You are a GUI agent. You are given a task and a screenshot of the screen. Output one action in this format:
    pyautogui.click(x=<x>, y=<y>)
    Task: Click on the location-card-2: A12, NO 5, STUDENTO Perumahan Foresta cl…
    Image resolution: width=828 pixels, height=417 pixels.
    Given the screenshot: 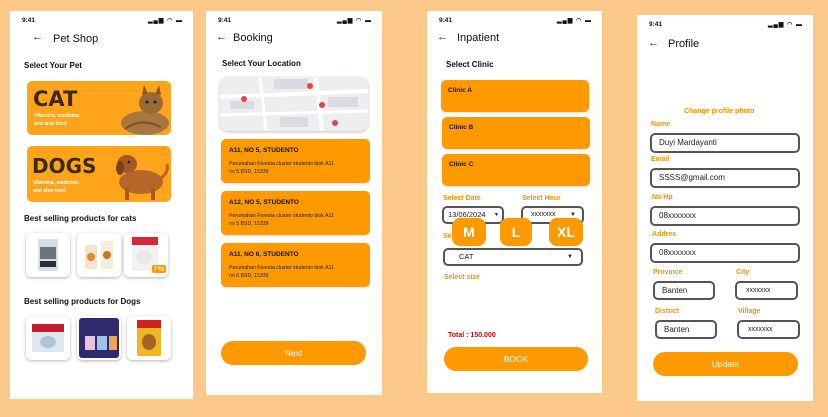 What is the action you would take?
    pyautogui.click(x=295, y=213)
    